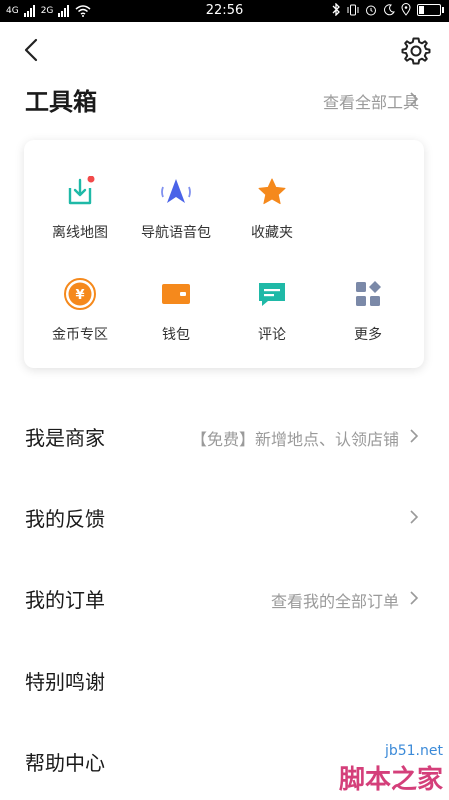 The height and width of the screenshot is (800, 449). What do you see at coordinates (272, 323) in the screenshot?
I see `tool-comment: 评论` at bounding box center [272, 323].